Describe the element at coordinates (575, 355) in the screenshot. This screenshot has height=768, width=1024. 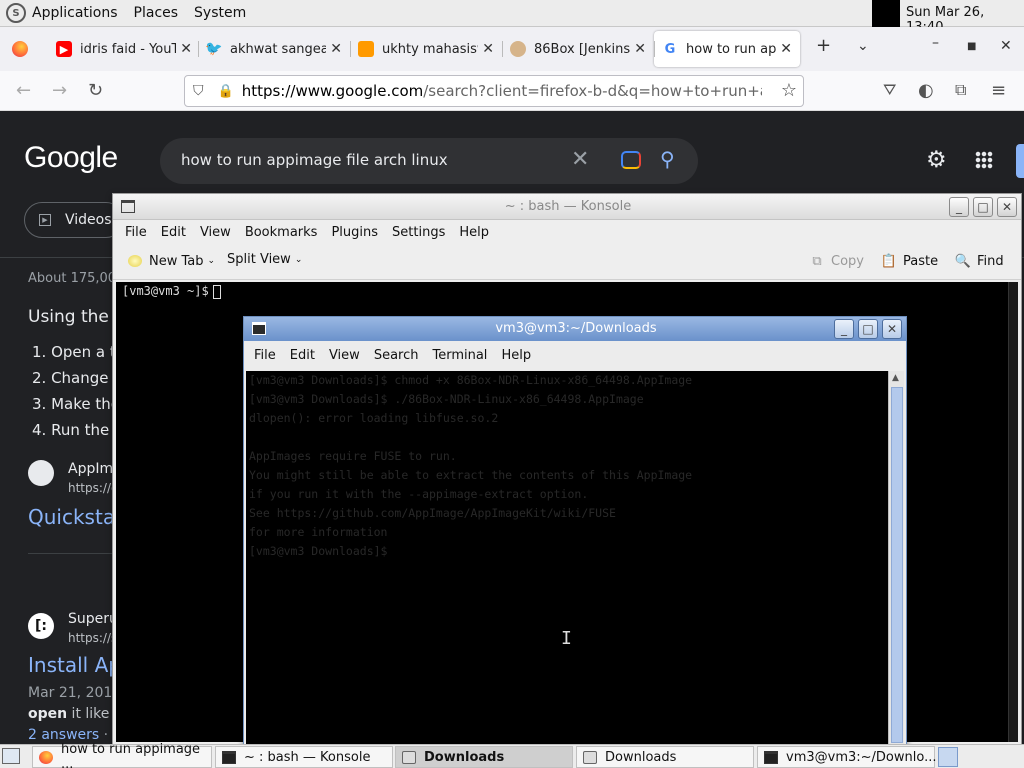
I see `terminal-menubar: File Edit View Search Terminal Help` at that location.